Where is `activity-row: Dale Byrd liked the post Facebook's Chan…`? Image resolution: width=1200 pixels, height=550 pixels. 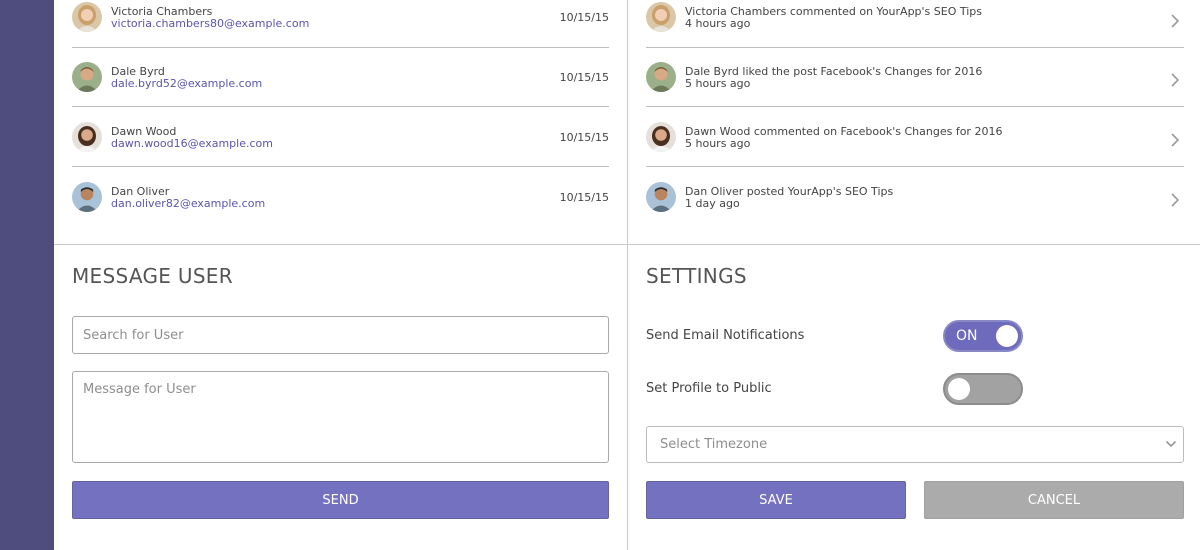 activity-row: Dale Byrd liked the post Facebook's Chan… is located at coordinates (915, 77).